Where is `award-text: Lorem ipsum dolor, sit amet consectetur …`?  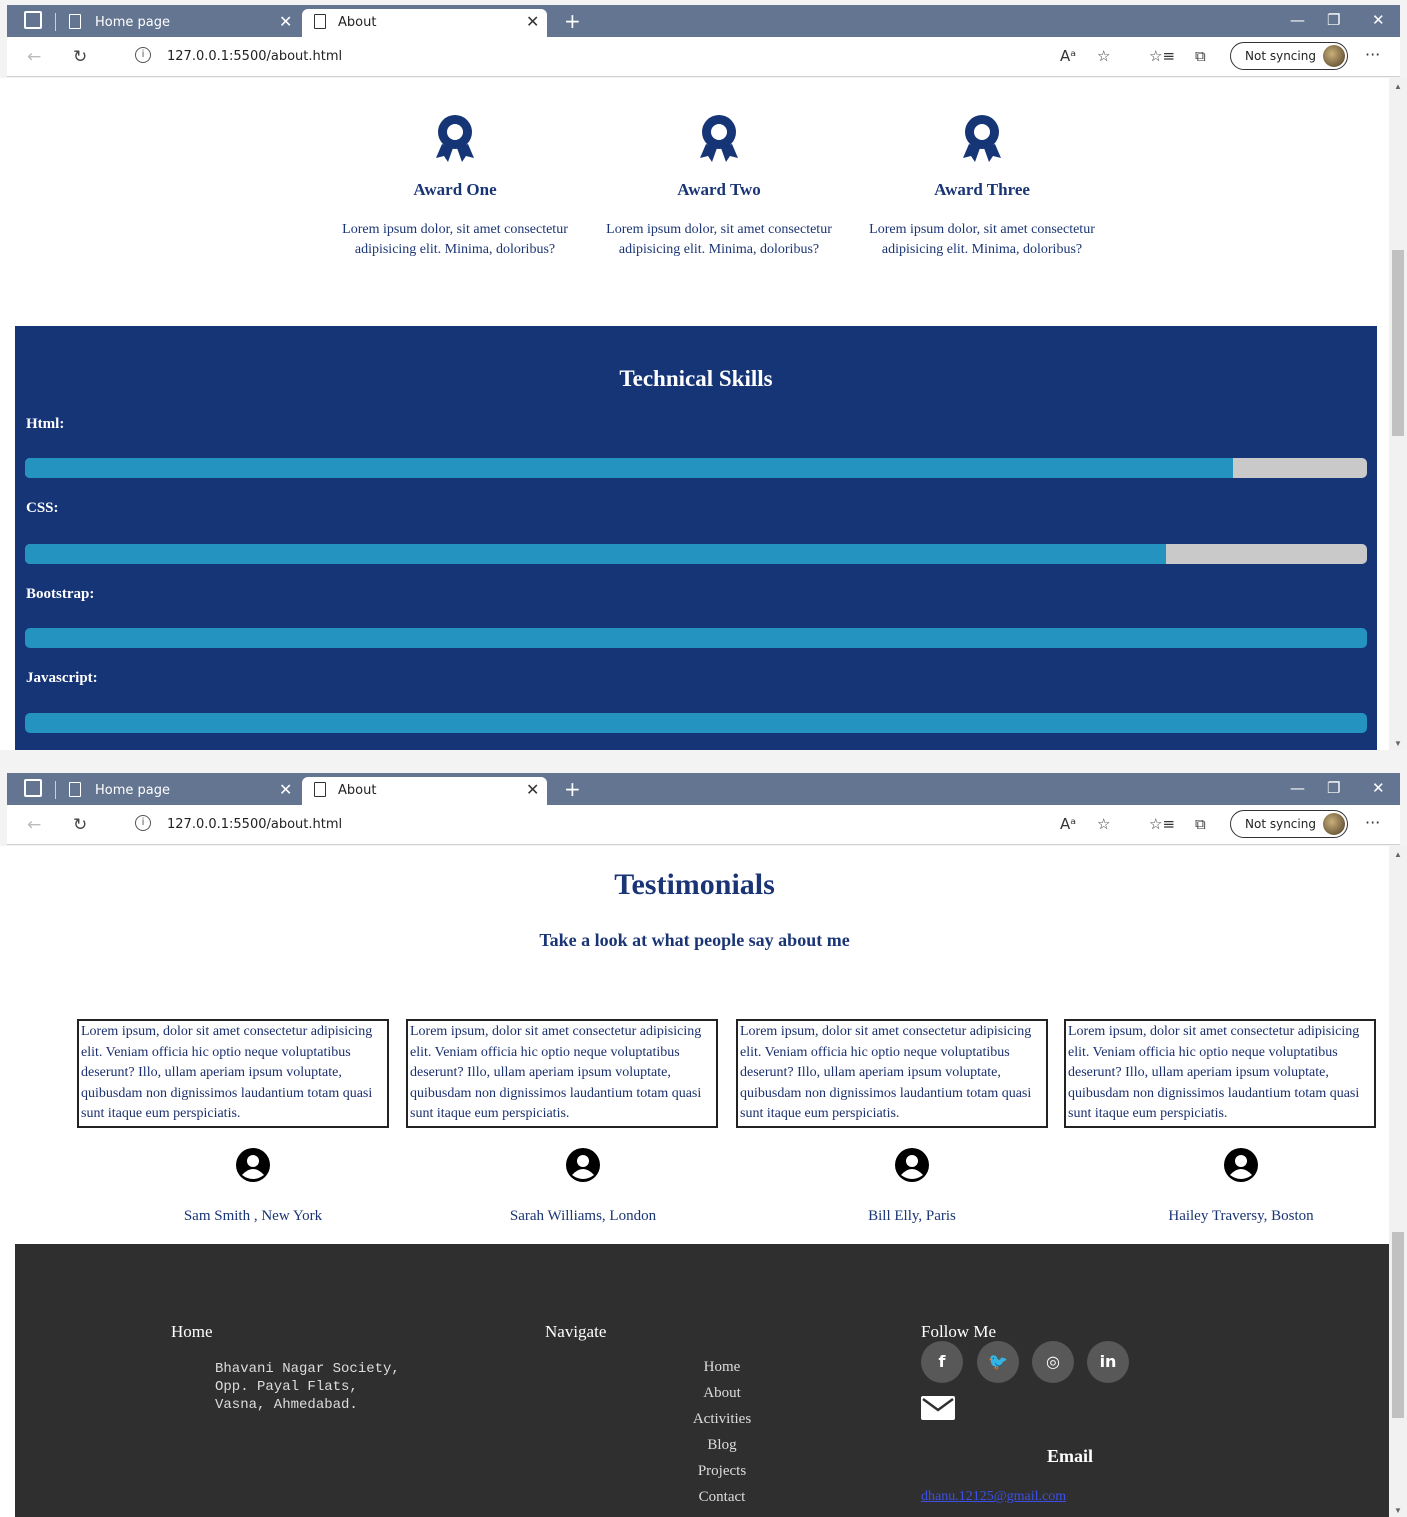
award-text: Lorem ipsum dolor, sit amet consectetur … is located at coordinates (982, 239).